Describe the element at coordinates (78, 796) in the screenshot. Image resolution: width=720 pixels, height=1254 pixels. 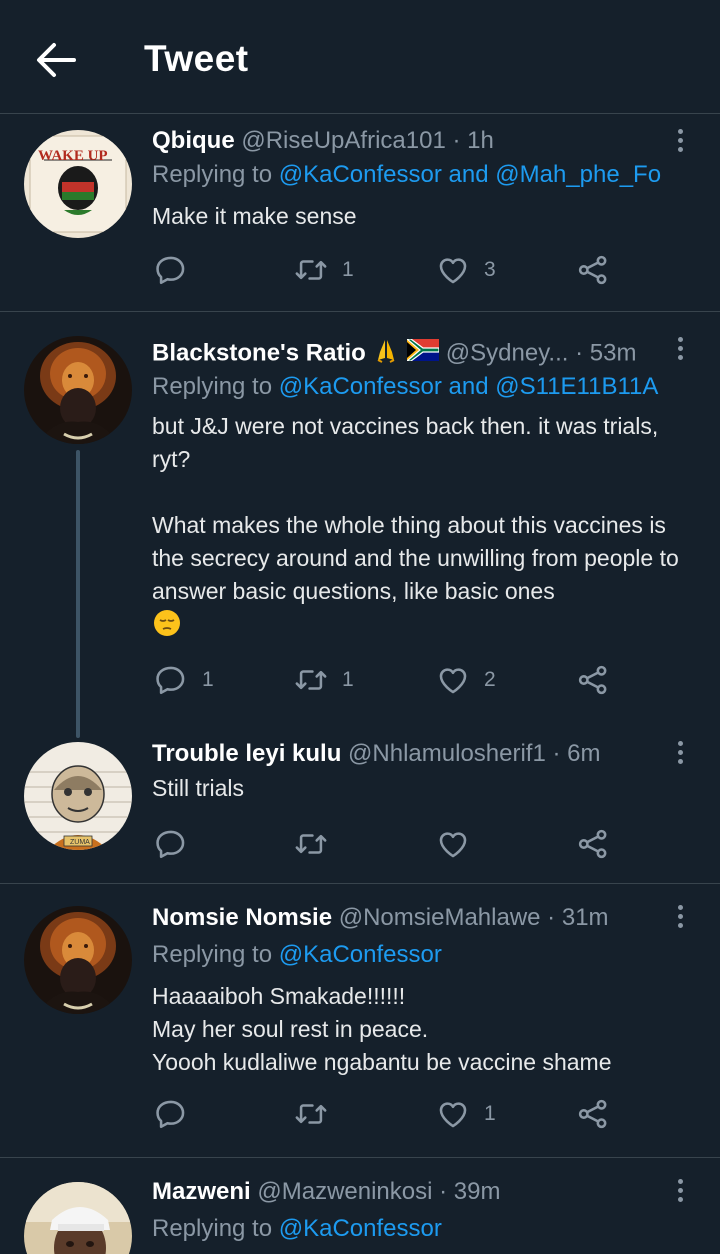
I see `avatar: ZUMA` at that location.